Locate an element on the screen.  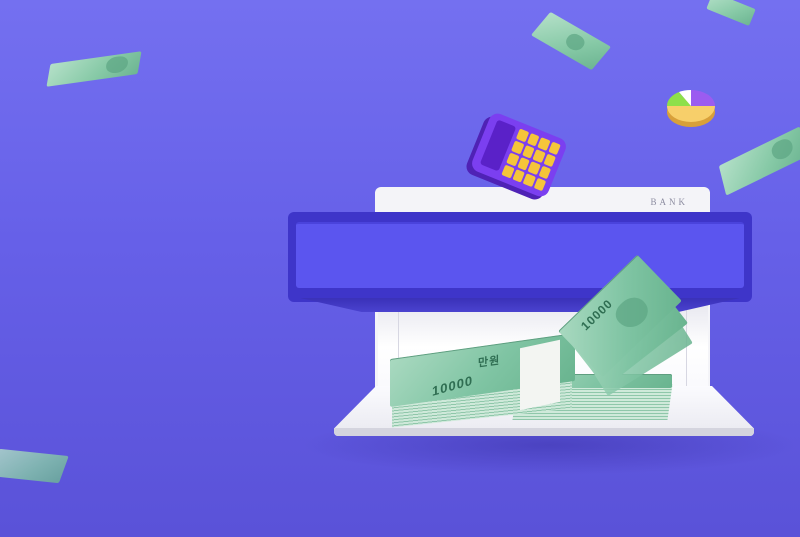
bank-label: BANK is located at coordinates (669, 202).